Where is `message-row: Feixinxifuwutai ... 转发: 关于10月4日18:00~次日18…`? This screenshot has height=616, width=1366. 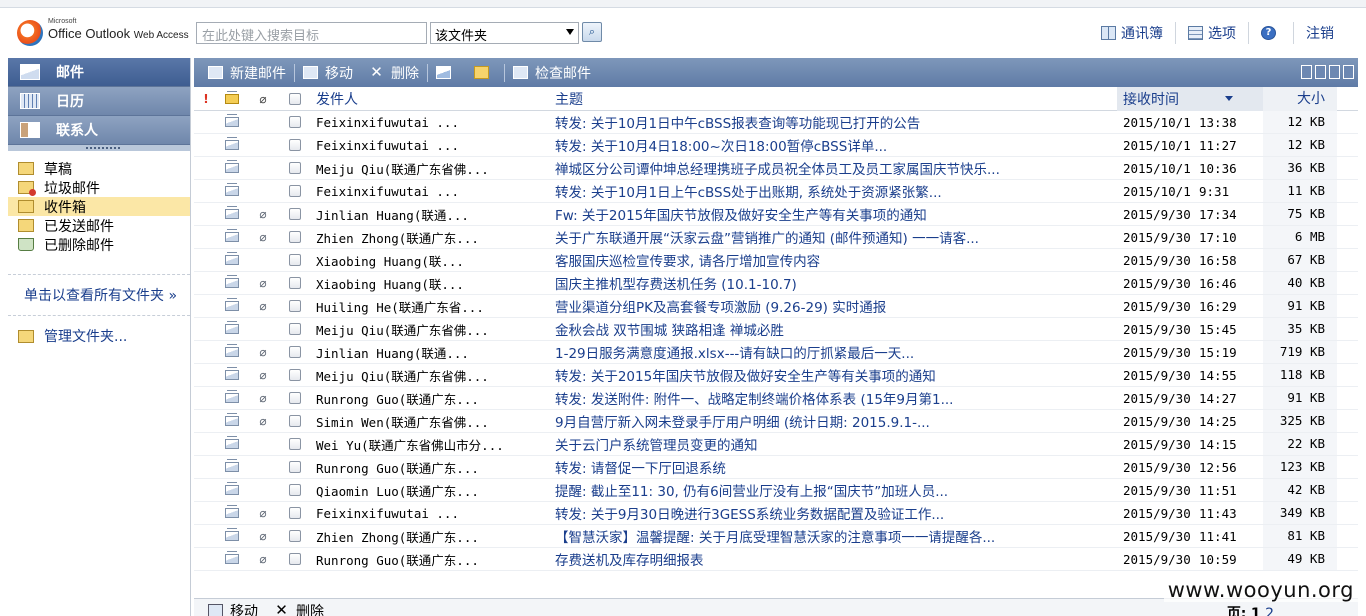
message-row: Feixinxifuwutai ... 转发: 关于10月4日18:00~次日18… is located at coordinates (776, 145).